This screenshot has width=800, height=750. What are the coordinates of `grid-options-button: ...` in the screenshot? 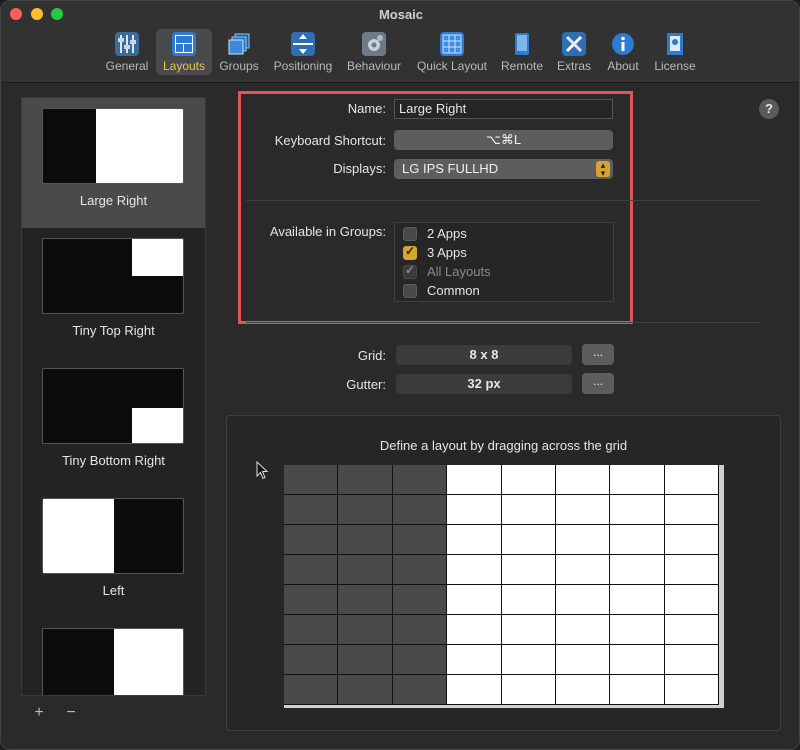 It's located at (598, 354).